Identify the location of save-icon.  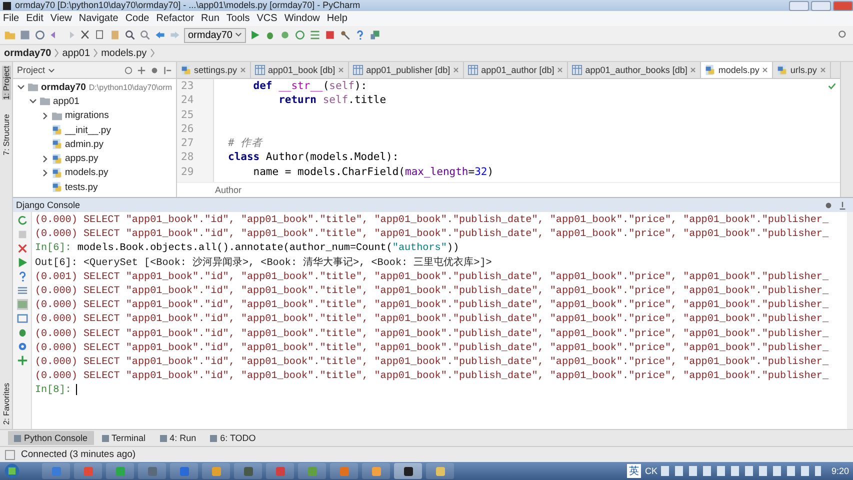
(25, 35).